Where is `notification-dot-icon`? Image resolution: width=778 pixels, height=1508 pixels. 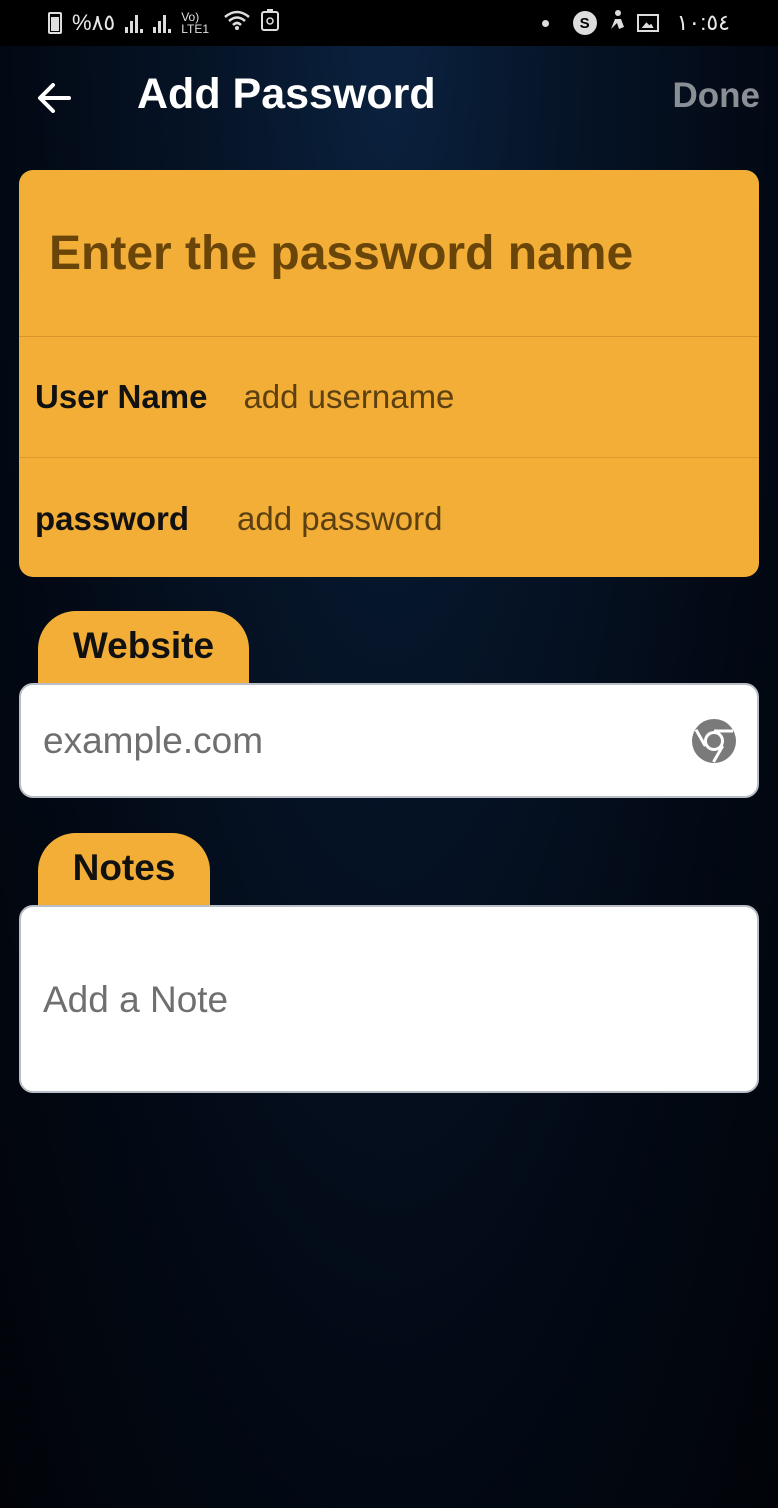 notification-dot-icon is located at coordinates (545, 23).